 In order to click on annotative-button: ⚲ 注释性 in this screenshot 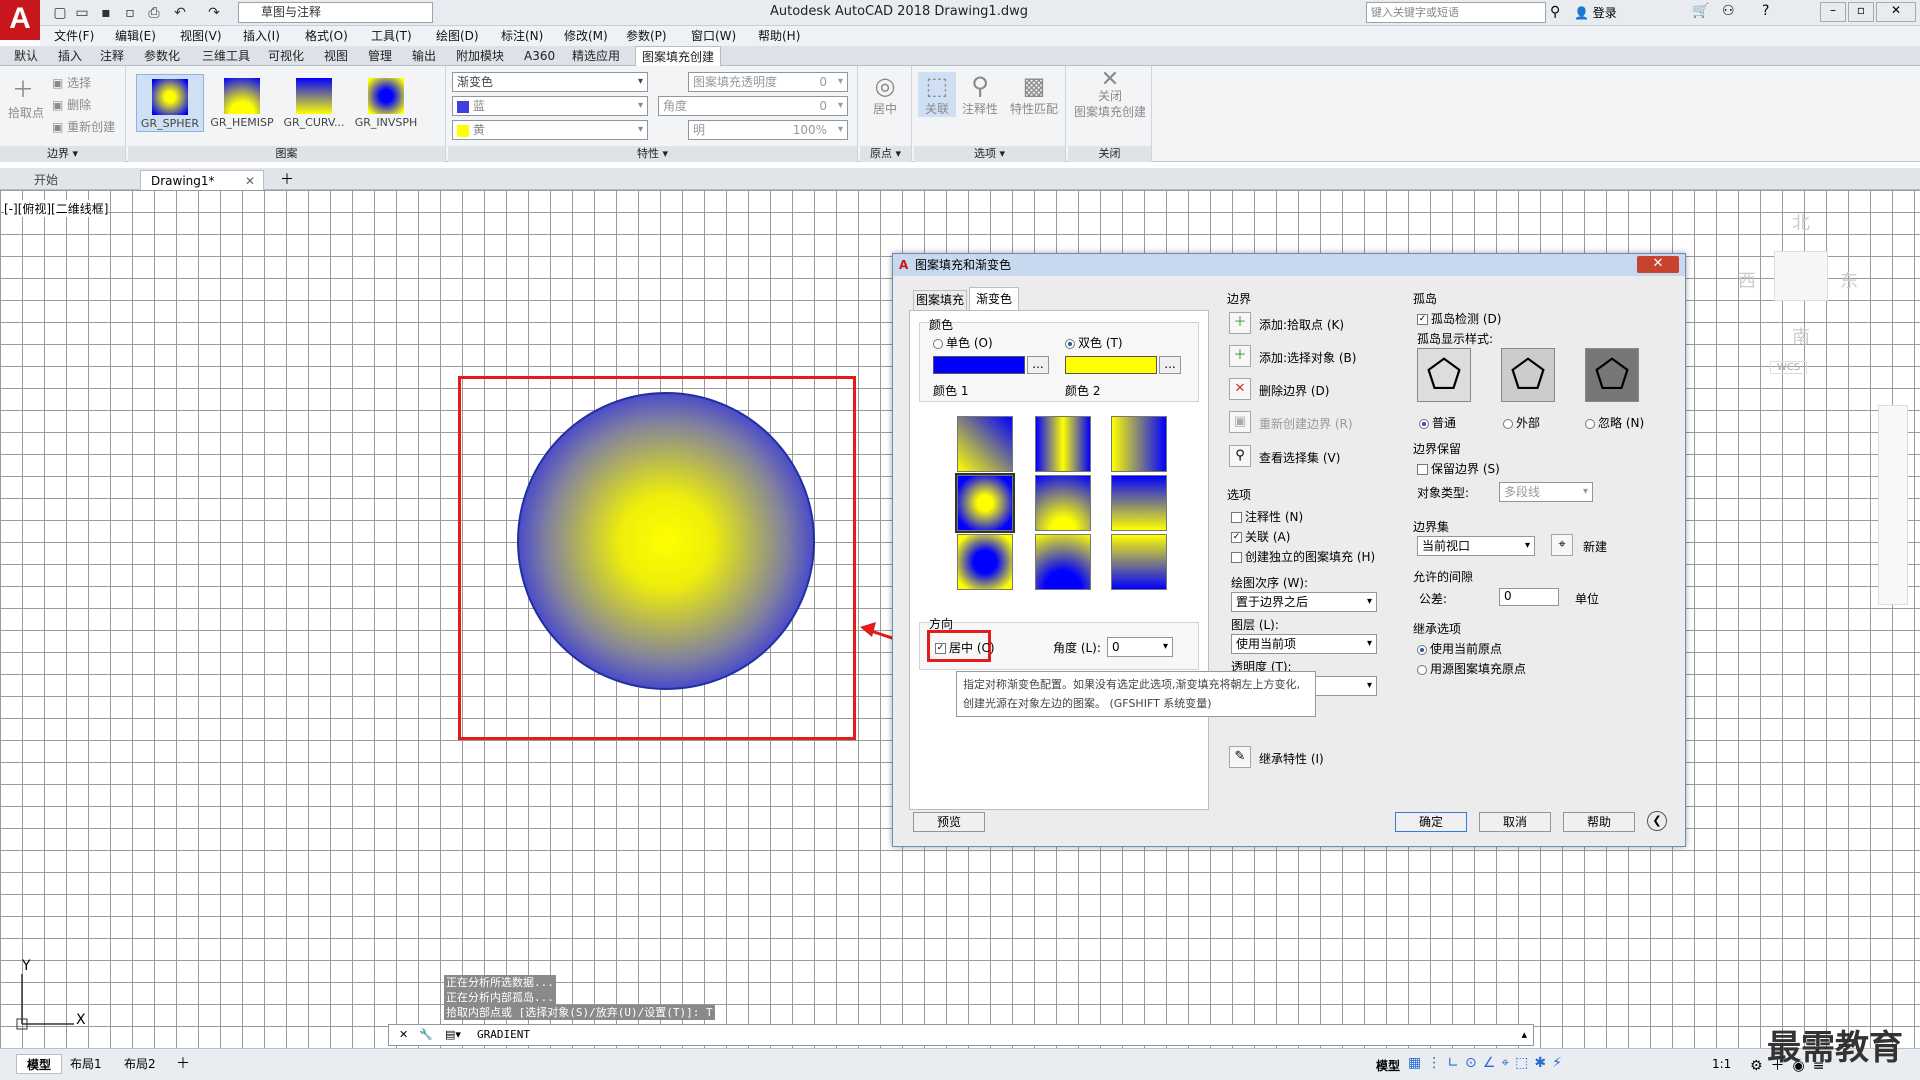, I will do `click(980, 94)`.